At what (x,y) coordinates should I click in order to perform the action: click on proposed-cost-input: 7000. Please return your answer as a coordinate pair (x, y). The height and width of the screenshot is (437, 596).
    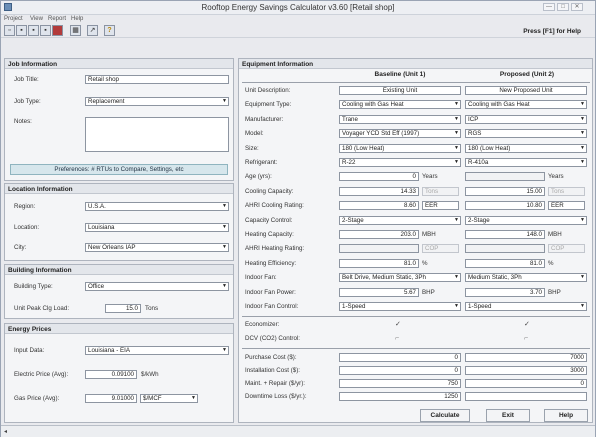
    Looking at the image, I should click on (526, 357).